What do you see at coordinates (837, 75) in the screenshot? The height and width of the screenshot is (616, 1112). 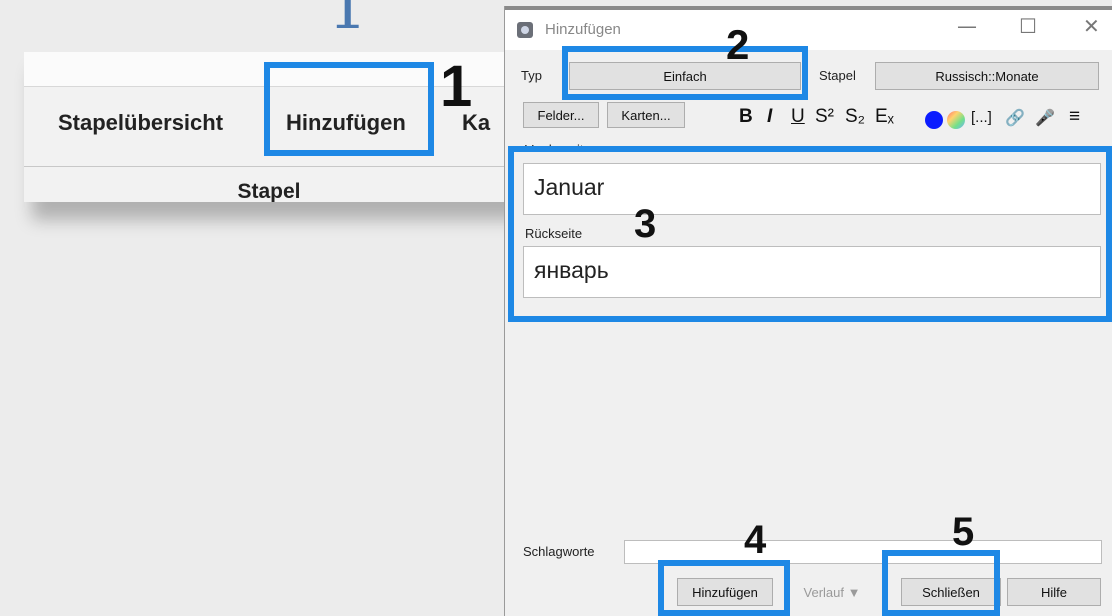 I see `deck-label: Stapel` at bounding box center [837, 75].